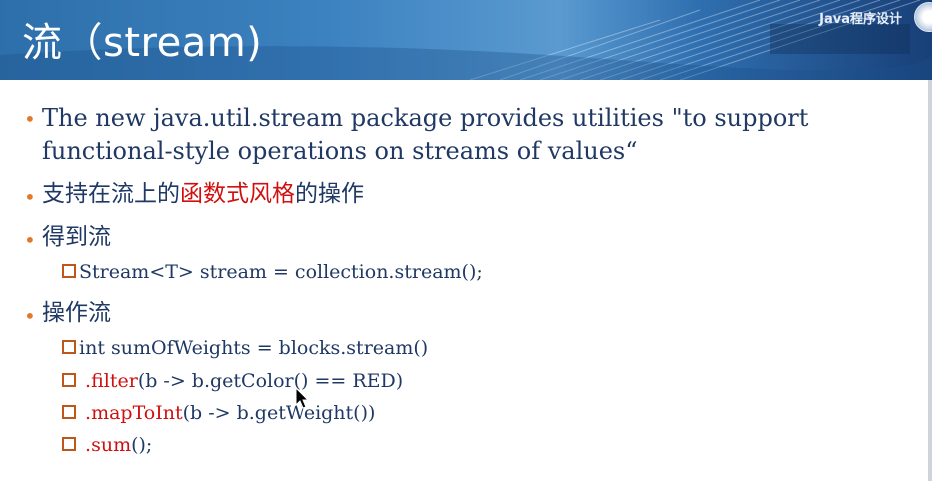 The height and width of the screenshot is (481, 932). I want to click on bullet-text-3: 得到流, so click(76, 237).